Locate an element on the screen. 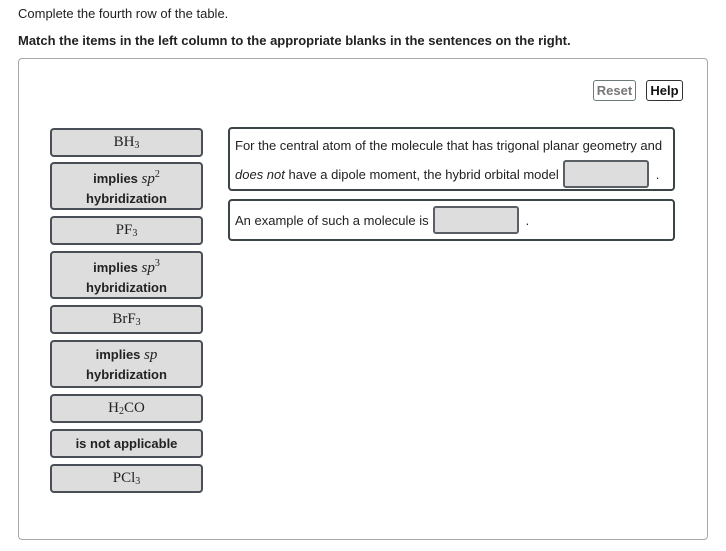 This screenshot has width=726, height=551. sentence-2-line: An example of such a molecule is . is located at coordinates (382, 220).